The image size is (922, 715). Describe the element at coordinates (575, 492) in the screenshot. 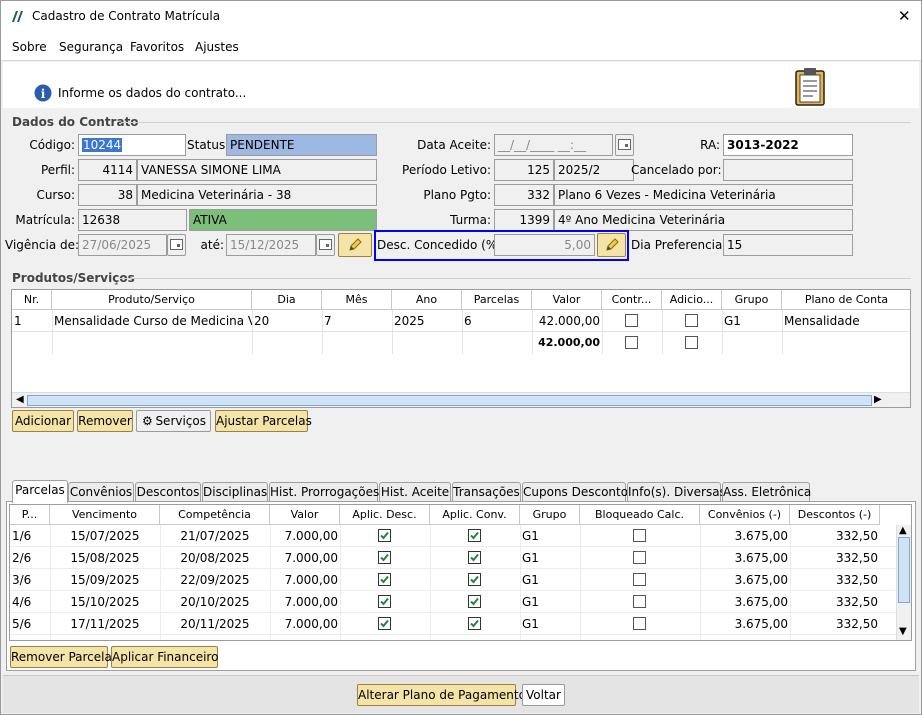

I see `tab-cupons-desconto: Cupons Desconto` at that location.